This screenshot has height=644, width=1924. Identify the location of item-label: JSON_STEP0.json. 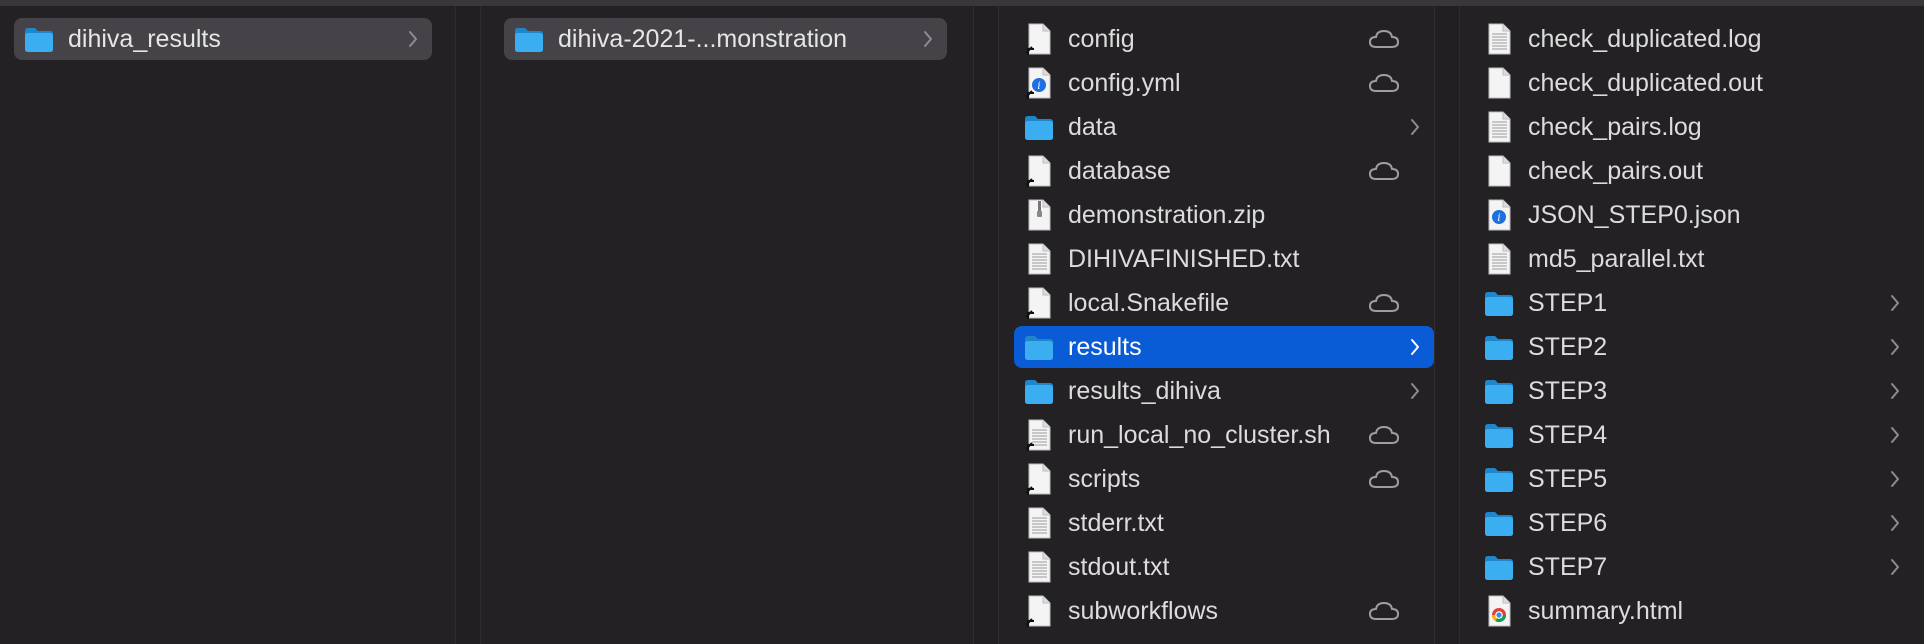
(1634, 214).